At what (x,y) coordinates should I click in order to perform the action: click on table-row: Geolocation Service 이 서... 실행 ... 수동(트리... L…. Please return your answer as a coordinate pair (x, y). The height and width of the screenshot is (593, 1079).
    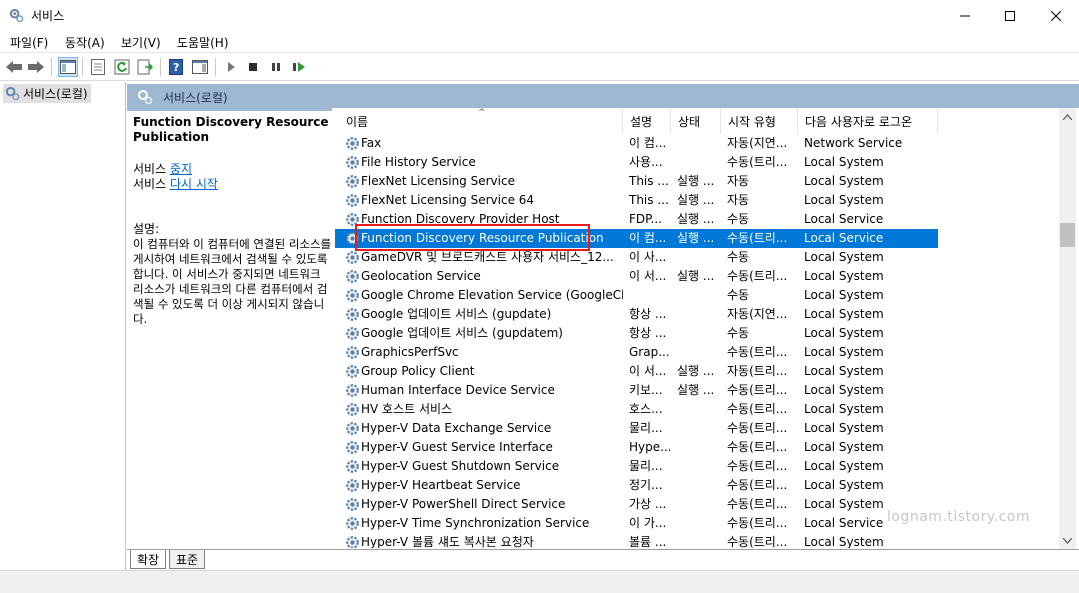
    Looking at the image, I should click on (636, 276).